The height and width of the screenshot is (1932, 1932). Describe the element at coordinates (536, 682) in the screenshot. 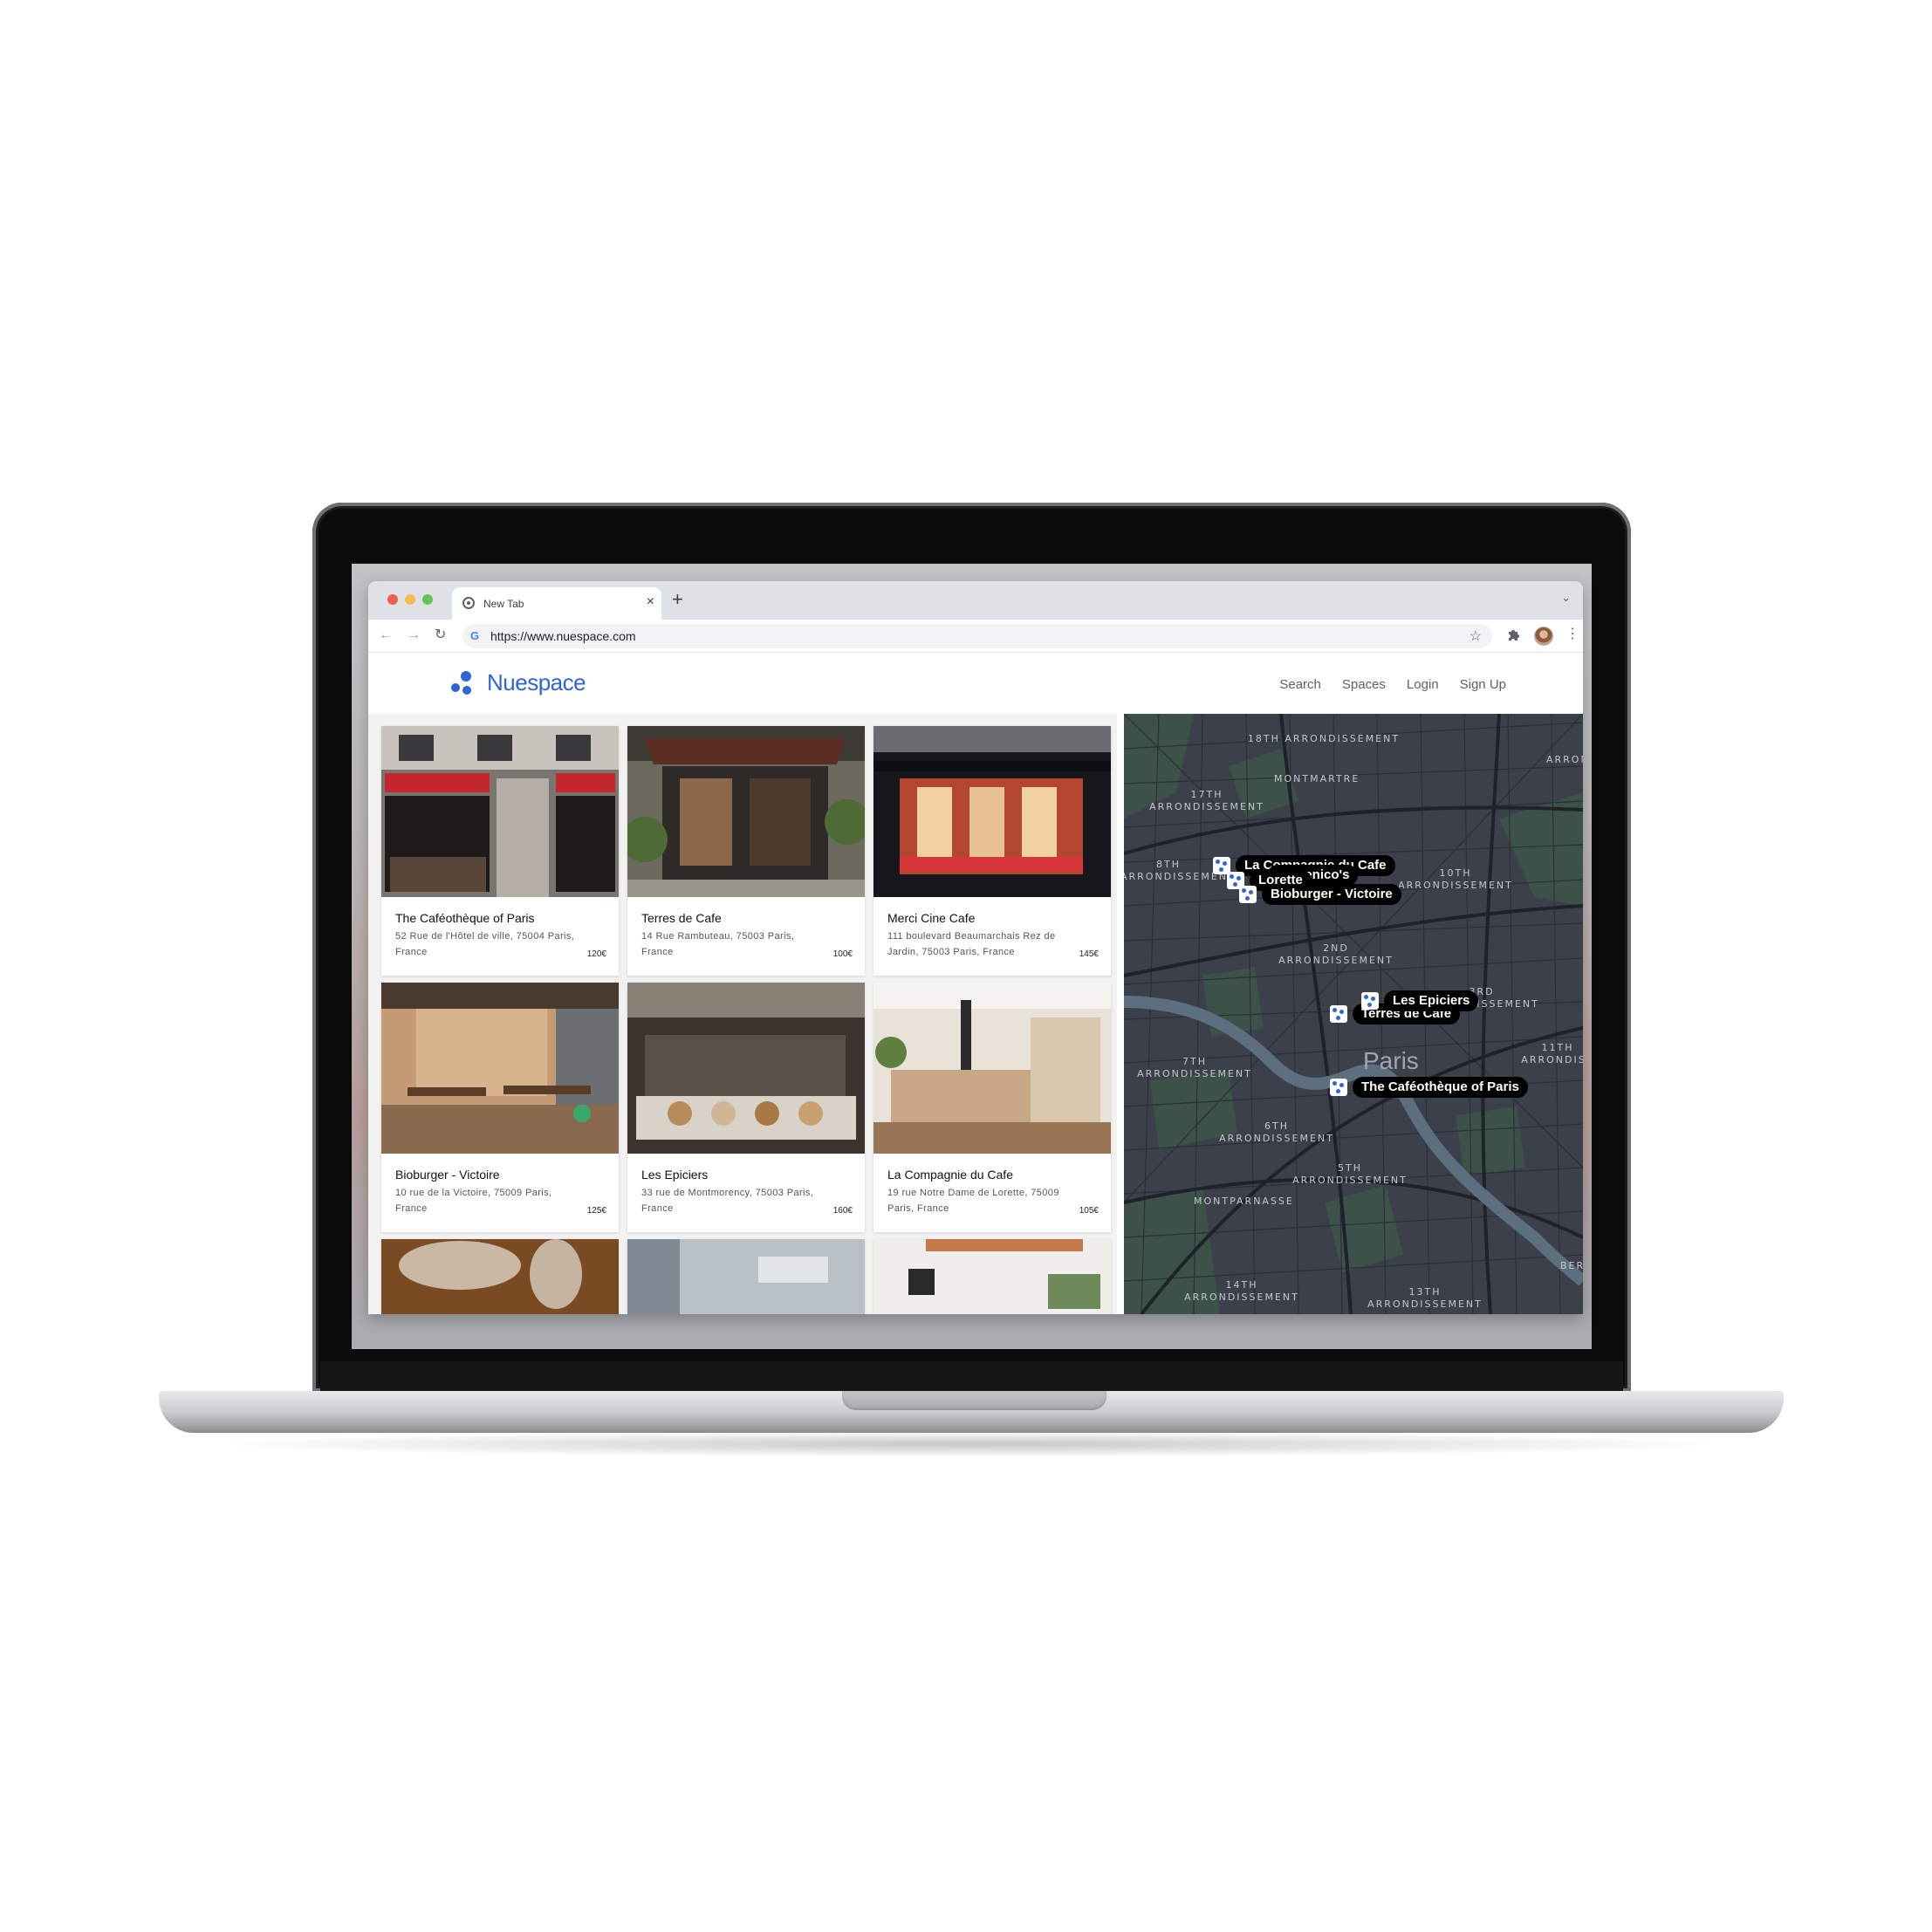

I see `logo-text: Nuespace` at that location.